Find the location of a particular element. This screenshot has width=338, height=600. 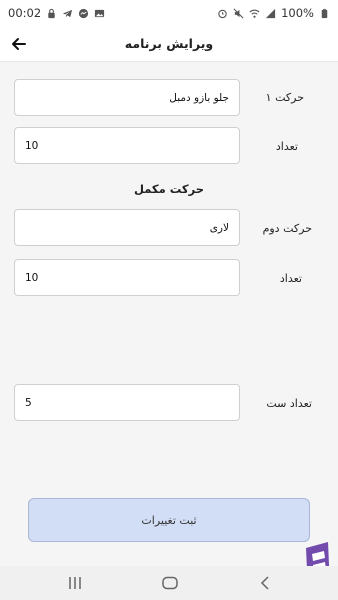

alarm-icon is located at coordinates (222, 13).